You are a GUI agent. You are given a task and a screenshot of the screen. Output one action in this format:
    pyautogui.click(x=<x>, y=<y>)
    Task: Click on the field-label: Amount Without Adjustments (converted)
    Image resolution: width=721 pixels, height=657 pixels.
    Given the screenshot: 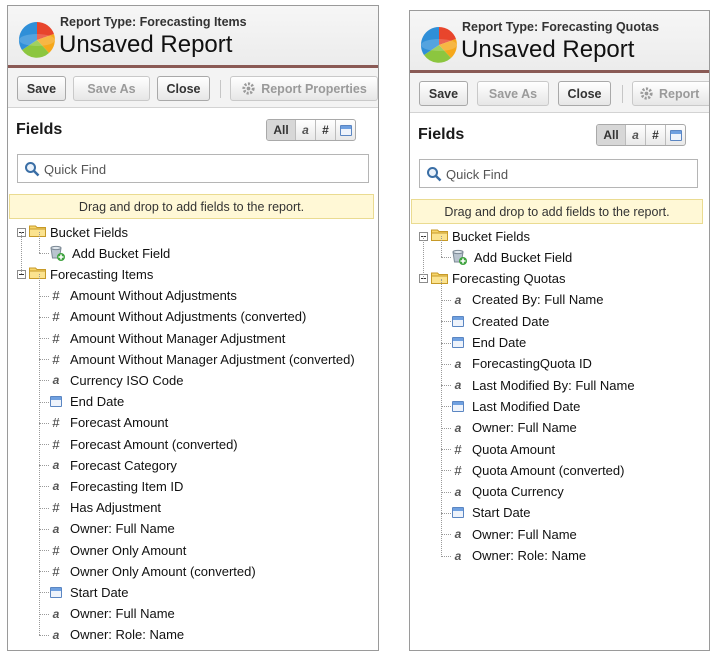 What is the action you would take?
    pyautogui.click(x=188, y=317)
    